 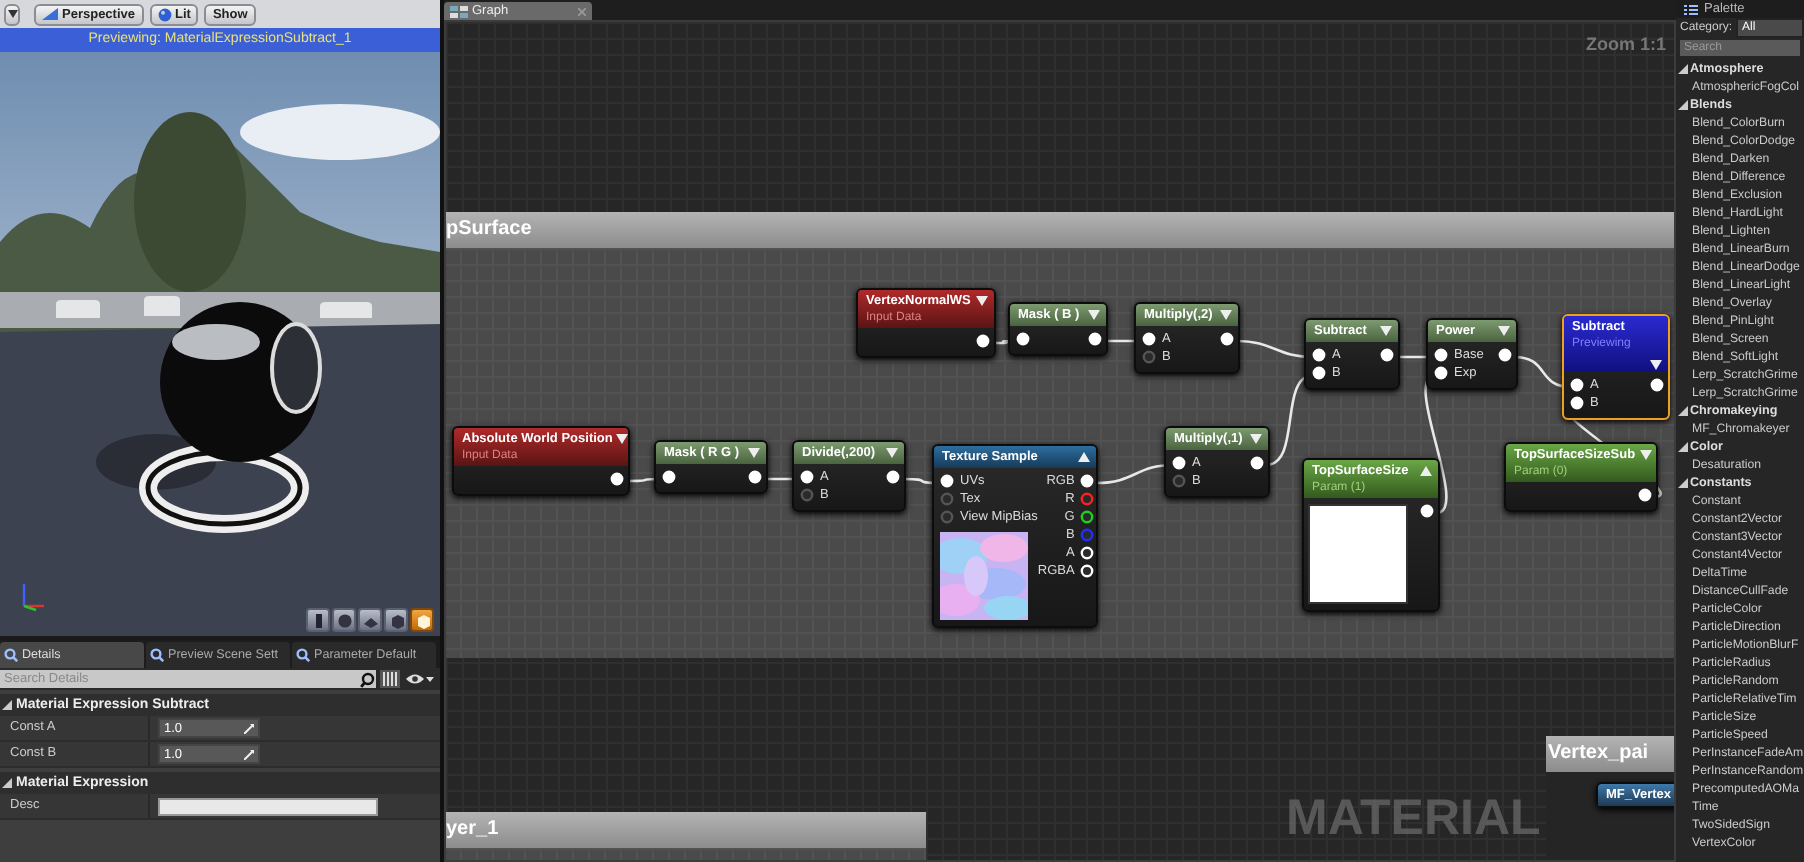 I want to click on axis-gizmo-icon, so click(x=34, y=596).